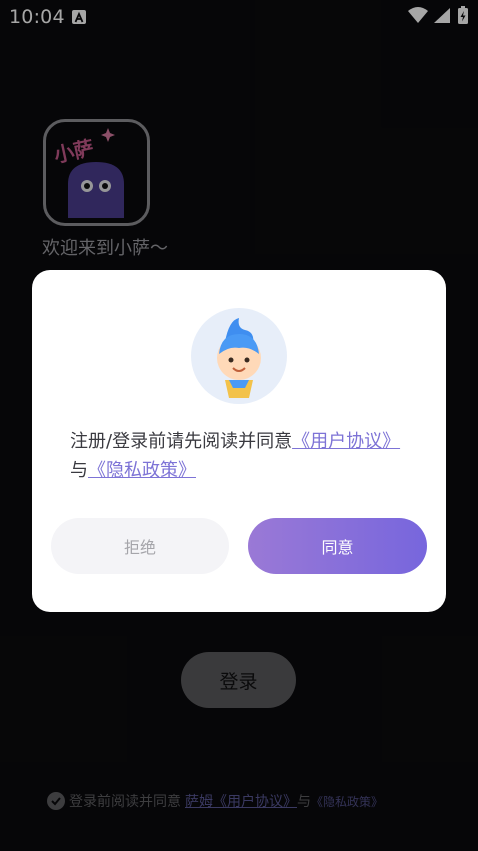 Image resolution: width=478 pixels, height=851 pixels. Describe the element at coordinates (140, 546) in the screenshot. I see `reject-button: 拒绝` at that location.